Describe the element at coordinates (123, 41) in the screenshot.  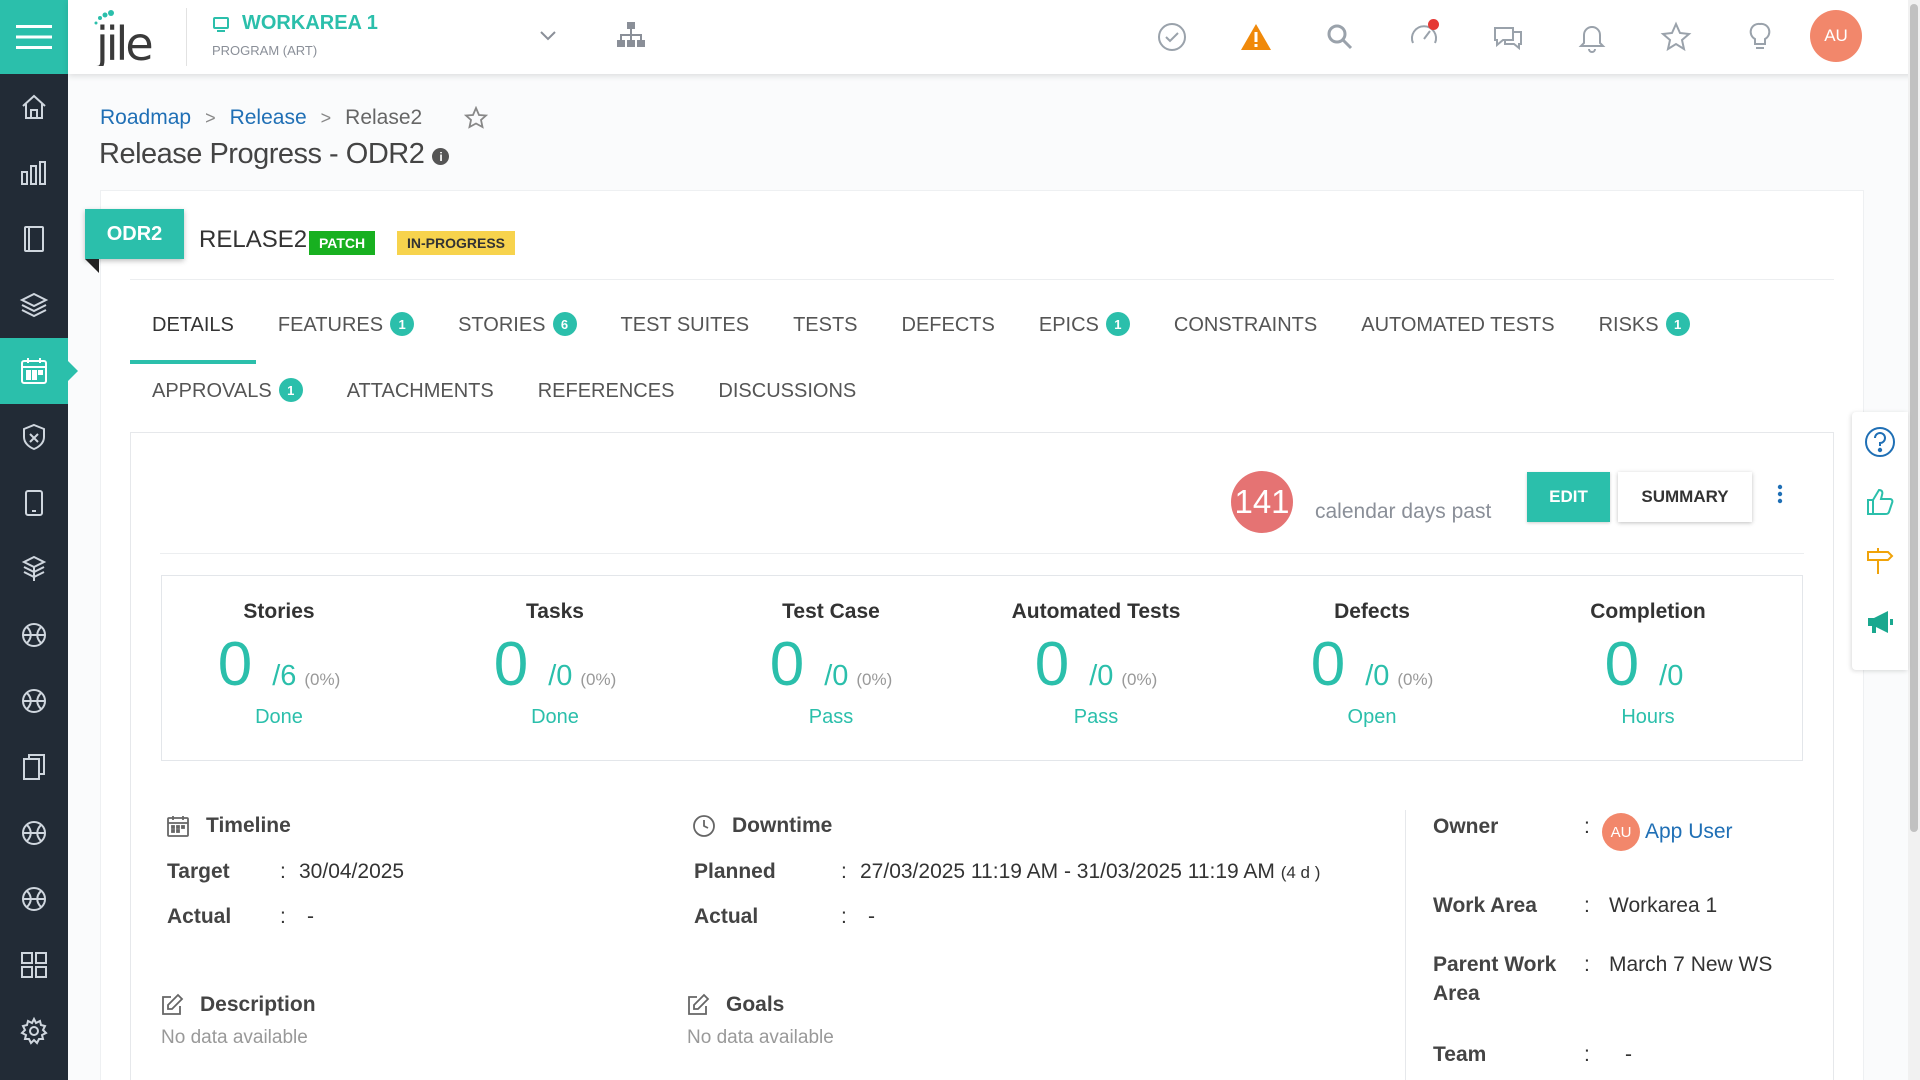
I see `svg-text: jile` at that location.